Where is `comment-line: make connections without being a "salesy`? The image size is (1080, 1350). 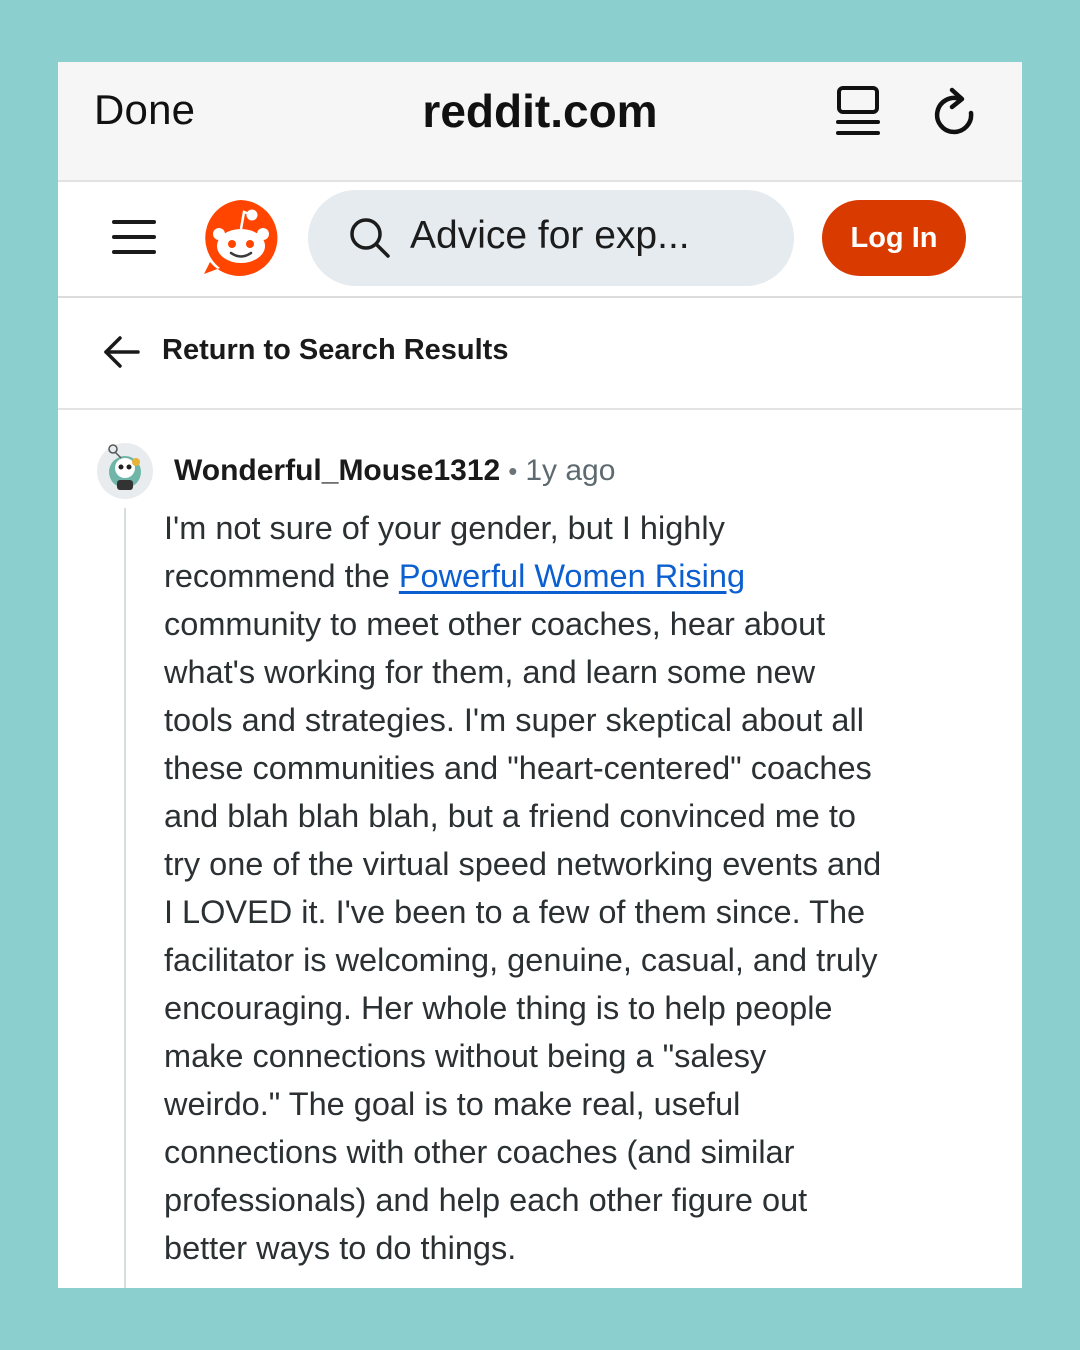
comment-line: make connections without being a "salesy is located at coordinates (465, 1056).